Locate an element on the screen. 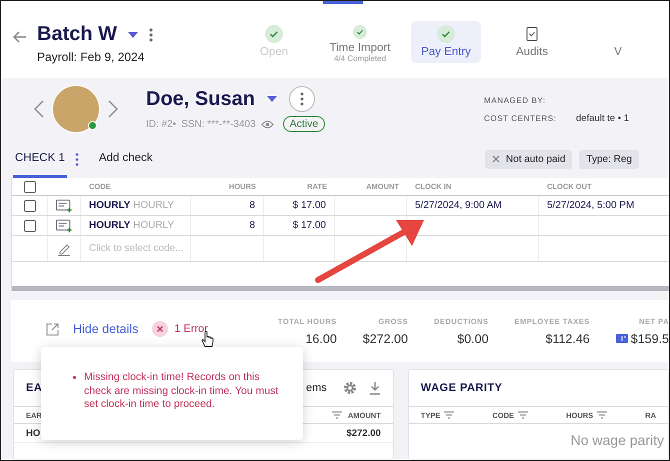  batch-title: Batch W is located at coordinates (77, 34).